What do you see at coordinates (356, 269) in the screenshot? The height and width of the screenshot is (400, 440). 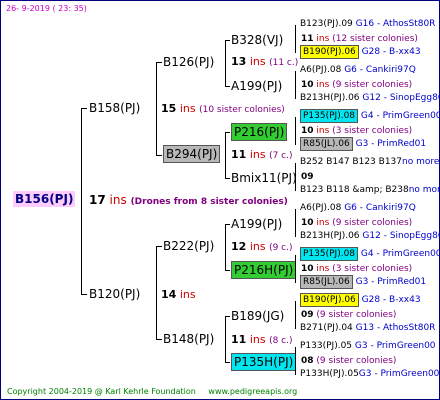 I see `gen3-ins-5: 10 ins (3 sister colonies)` at bounding box center [356, 269].